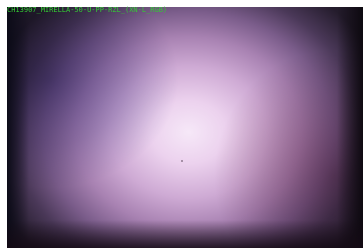 The image size is (363, 248). Describe the element at coordinates (87, 10) in the screenshot. I see `image-label: CH13907_MIRELLA-50-U-PP-RZL_(XN-L_RGB)` at that location.